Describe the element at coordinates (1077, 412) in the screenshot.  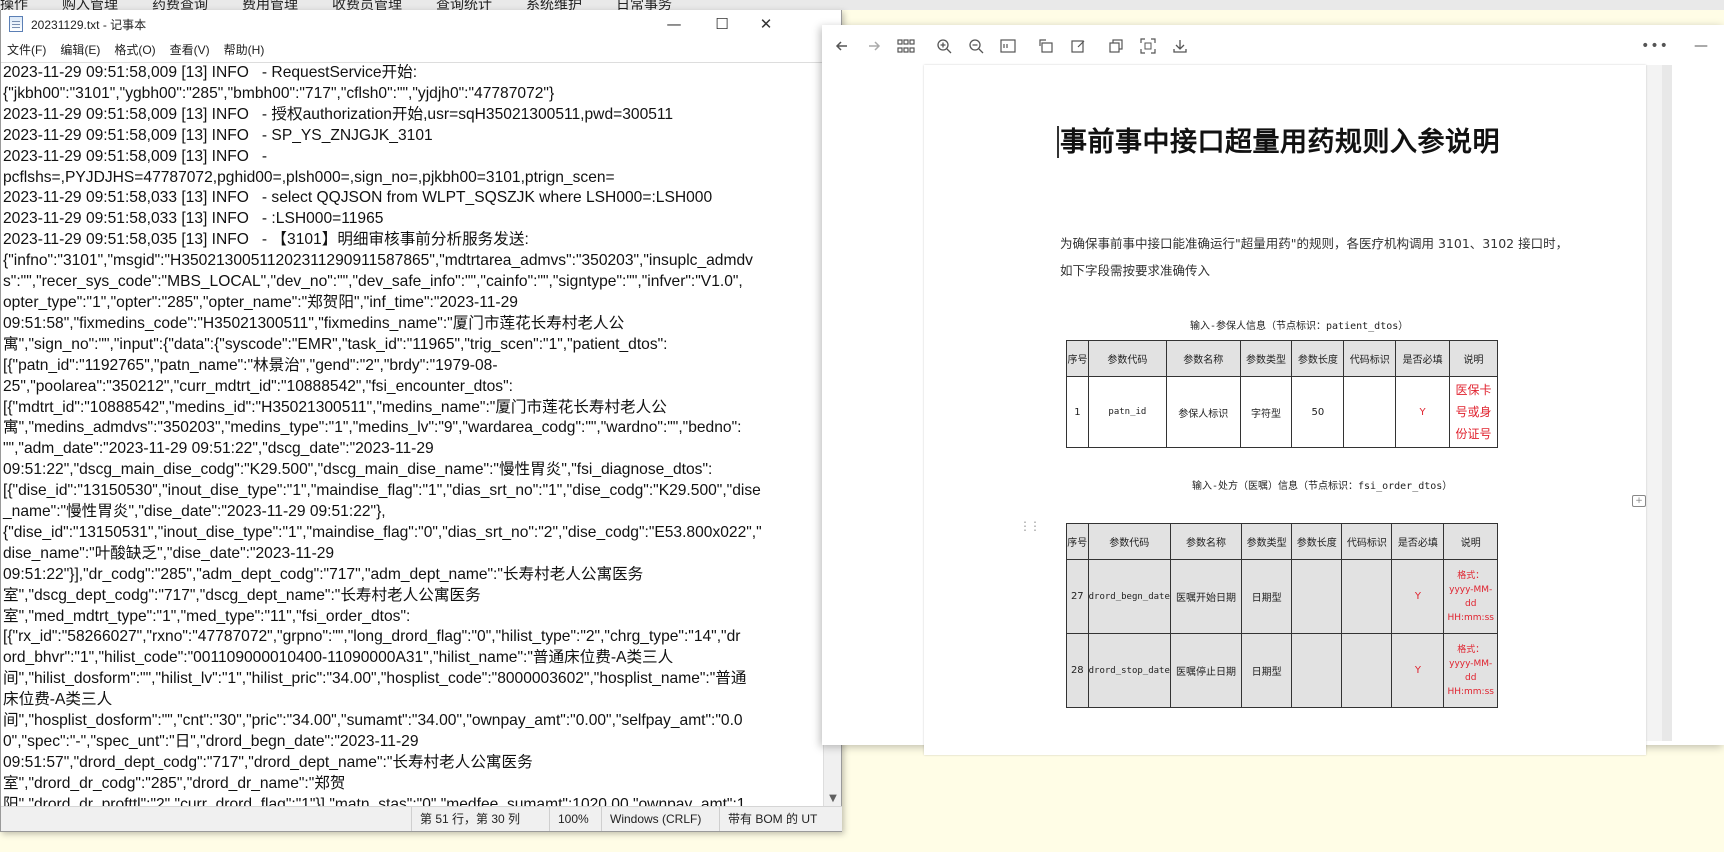
I see `table-cell: 1` at that location.